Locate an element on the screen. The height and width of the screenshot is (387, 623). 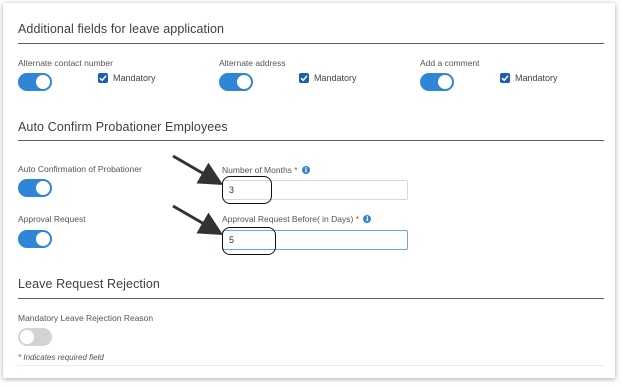
add-comment-toggle is located at coordinates (437, 82).